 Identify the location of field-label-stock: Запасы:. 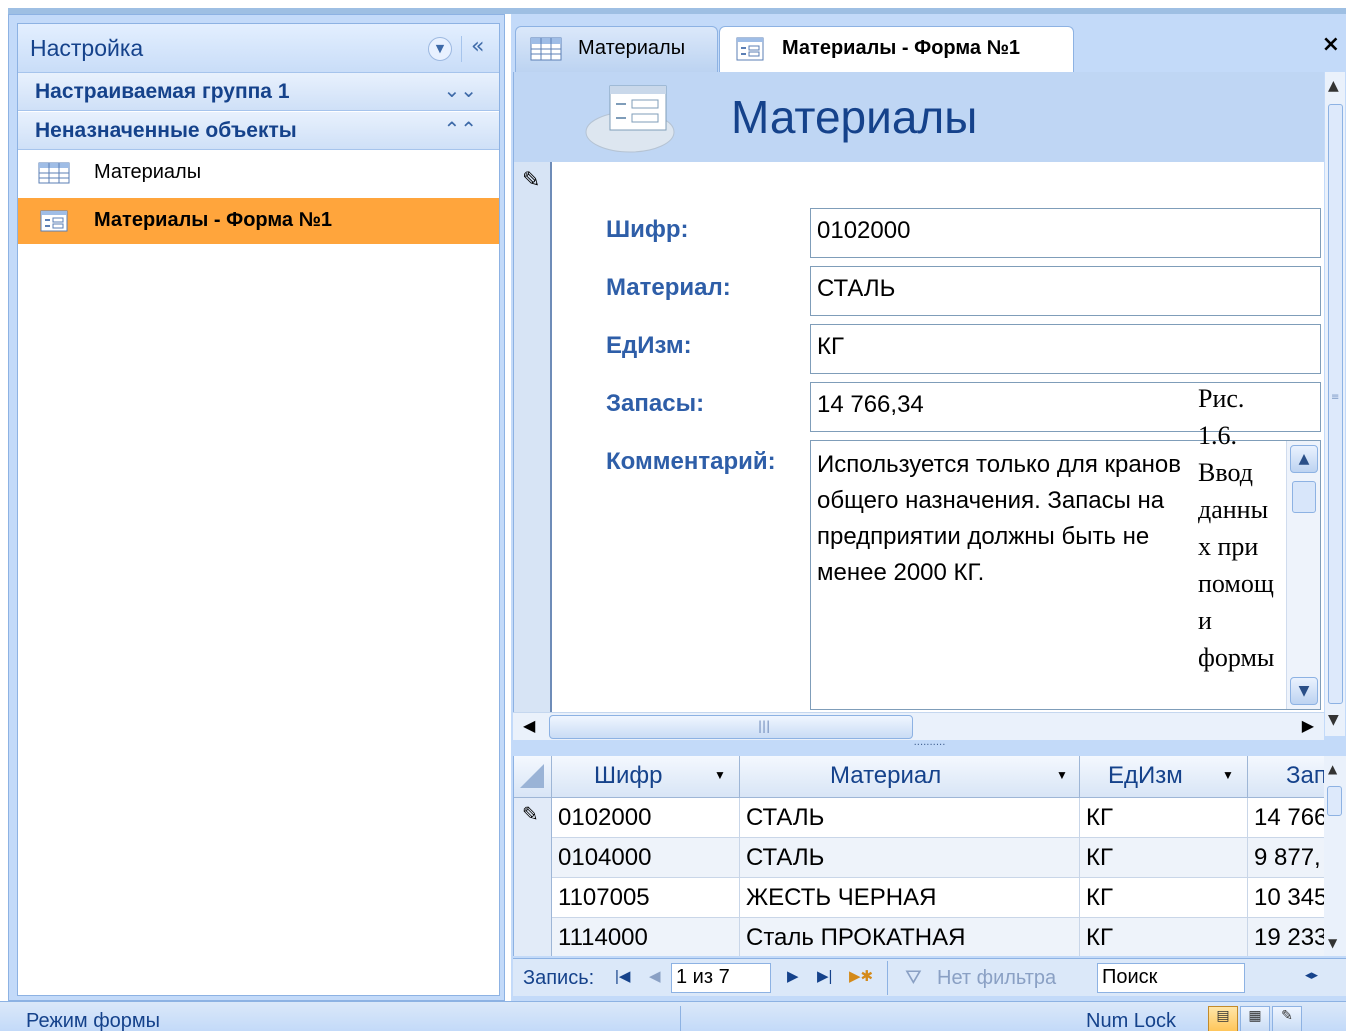
(655, 403).